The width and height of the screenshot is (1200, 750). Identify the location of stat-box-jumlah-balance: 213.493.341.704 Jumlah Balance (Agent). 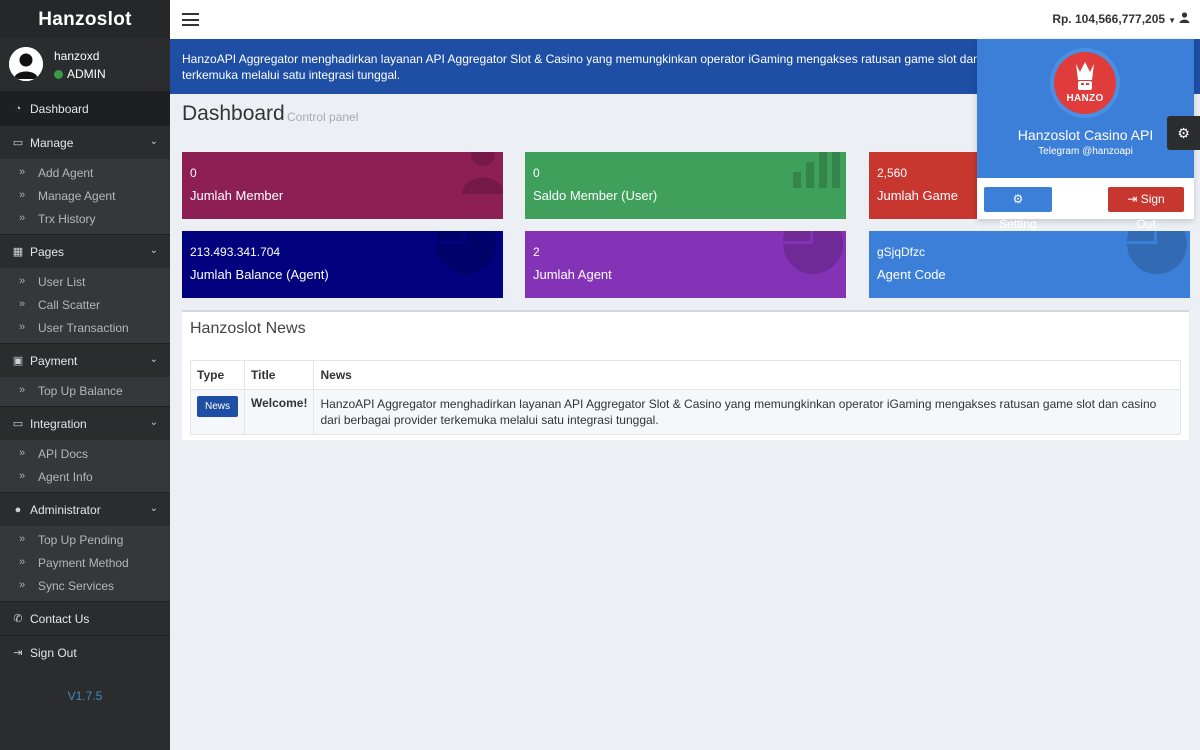
(342, 264).